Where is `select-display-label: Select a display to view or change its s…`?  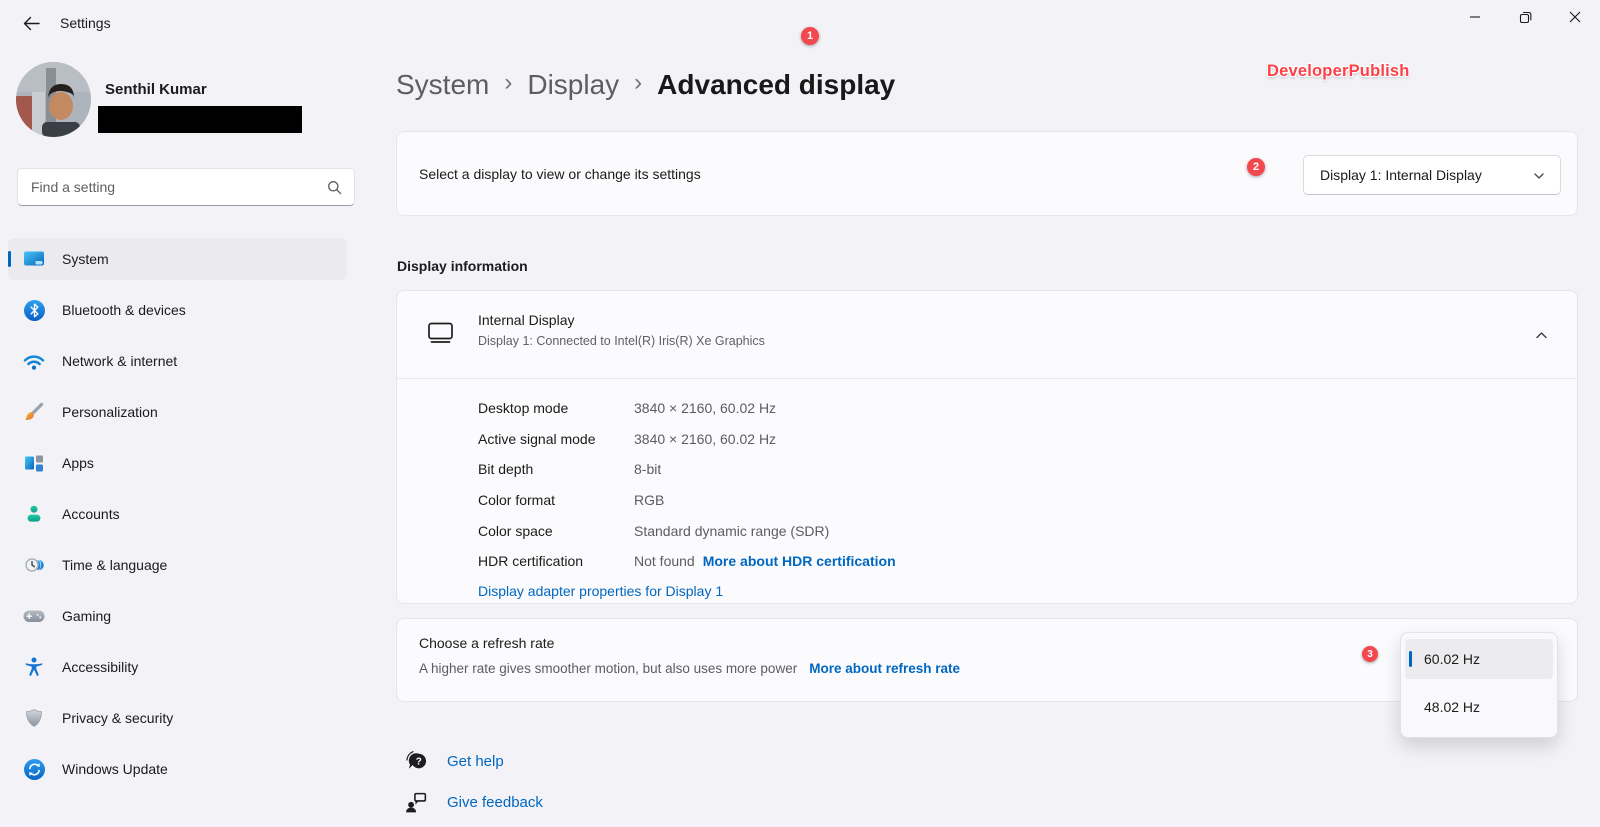
select-display-label: Select a display to view or change its s… is located at coordinates (560, 173).